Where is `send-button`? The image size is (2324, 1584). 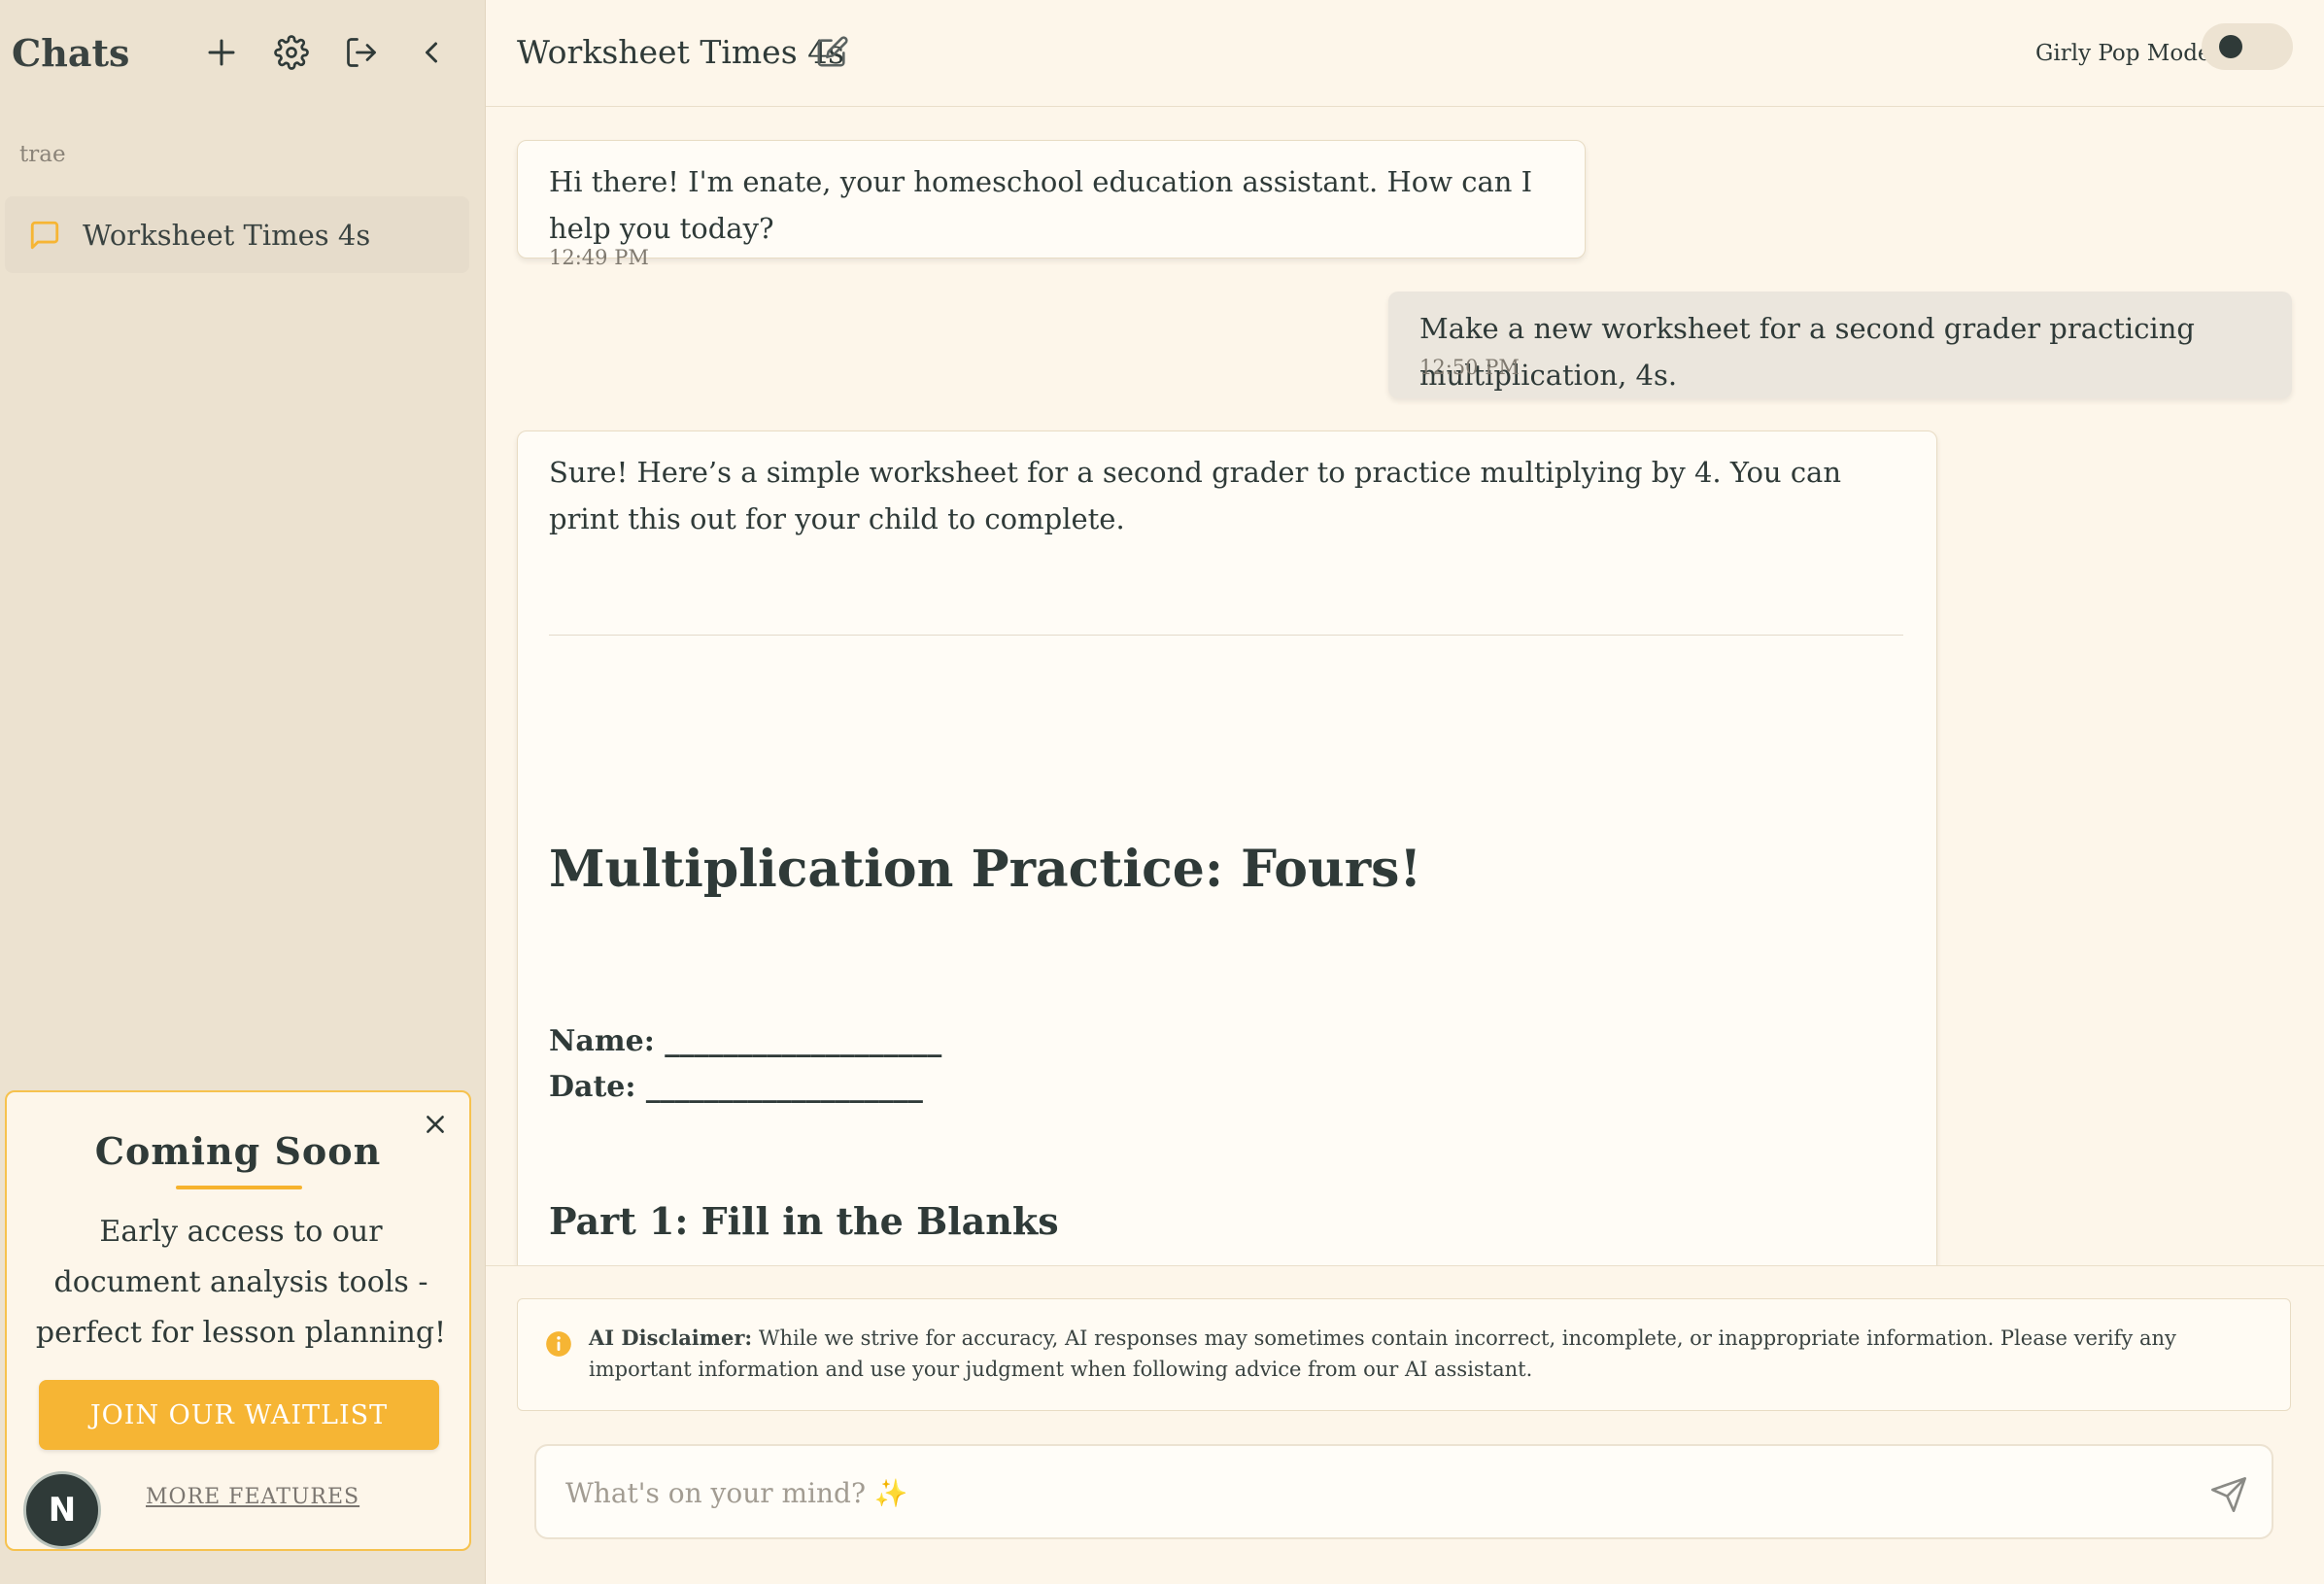 send-button is located at coordinates (2230, 1495).